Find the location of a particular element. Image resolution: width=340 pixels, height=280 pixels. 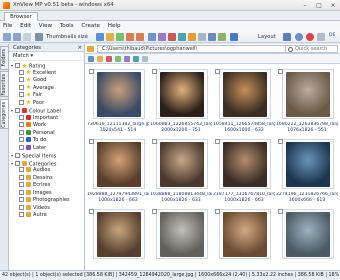

category-item: ▾ Colour Label is located at coordinates (46, 111).